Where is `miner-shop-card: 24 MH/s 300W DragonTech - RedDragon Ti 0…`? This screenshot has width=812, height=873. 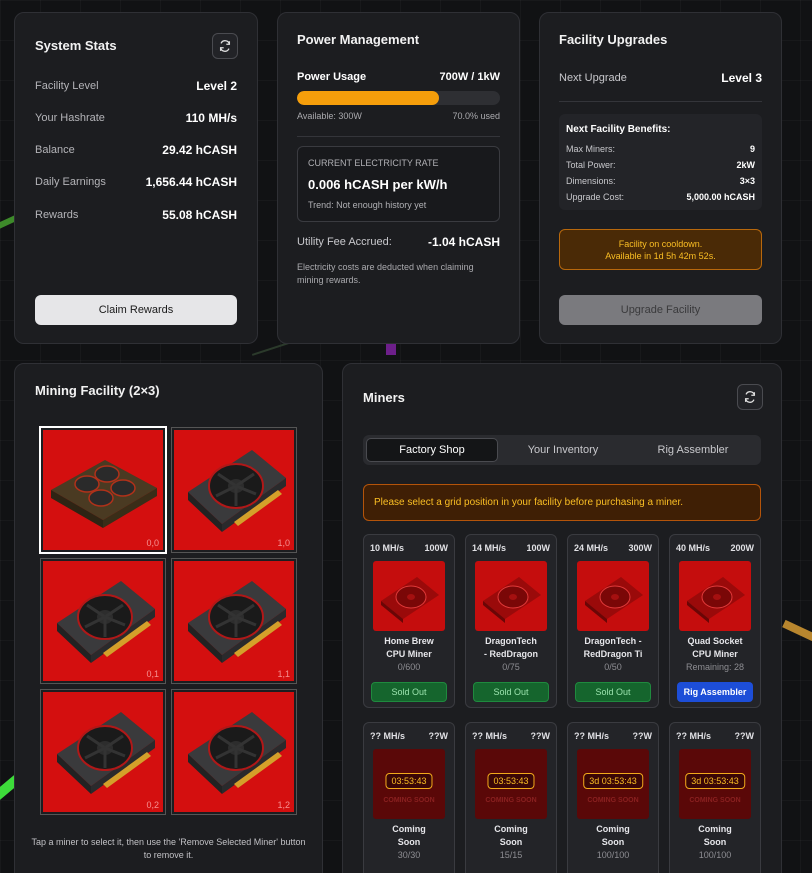
miner-shop-card: 24 MH/s 300W DragonTech - RedDragon Ti 0… is located at coordinates (613, 621).